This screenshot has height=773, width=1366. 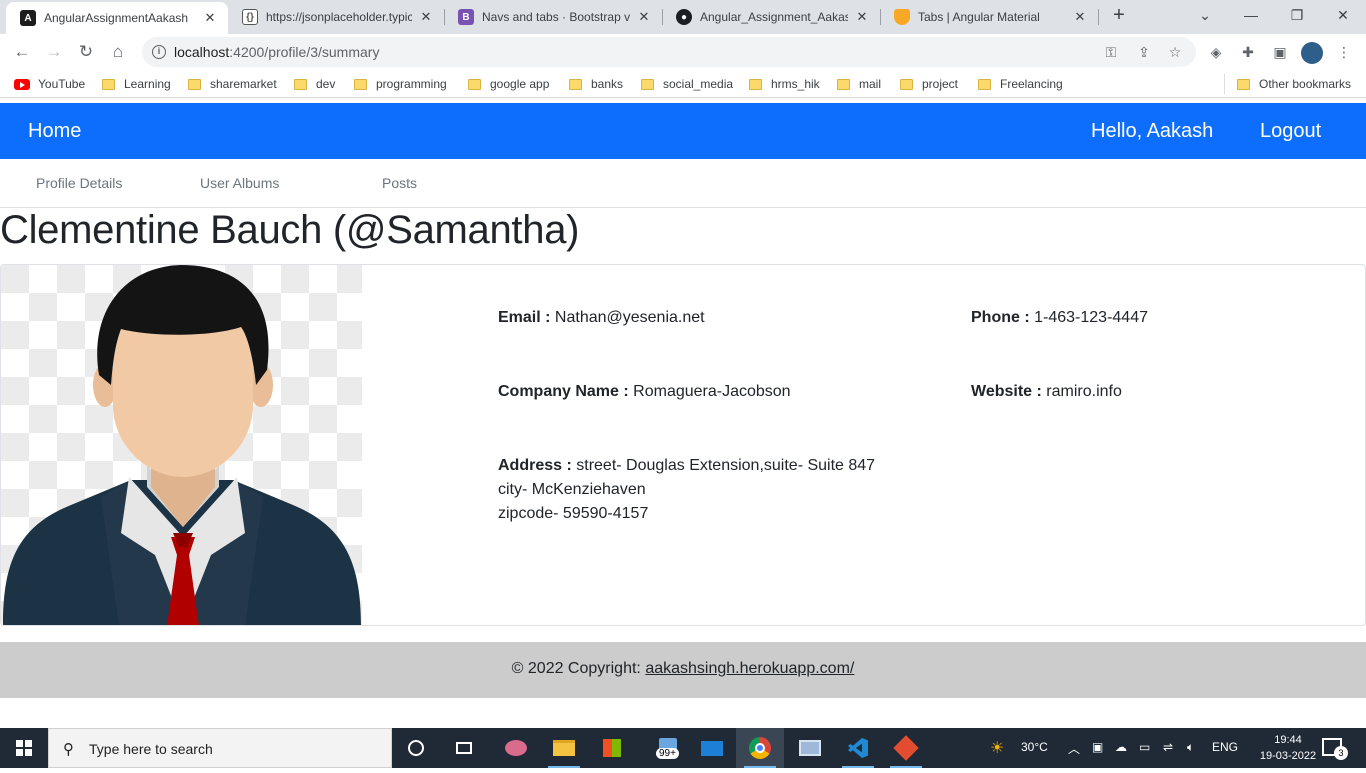 I want to click on language-indicator: ENG, so click(x=1225, y=747).